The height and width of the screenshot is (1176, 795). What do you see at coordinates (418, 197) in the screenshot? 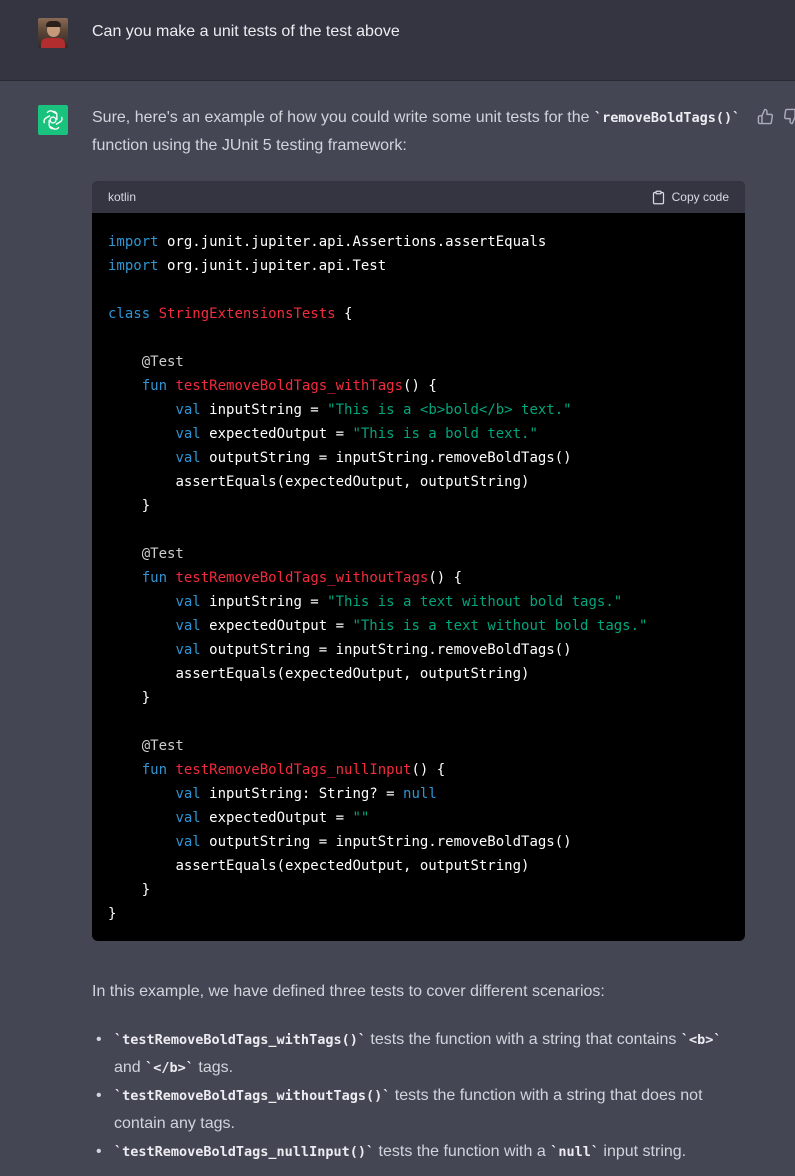
I see `code-block-header: kotlin Copy code` at bounding box center [418, 197].